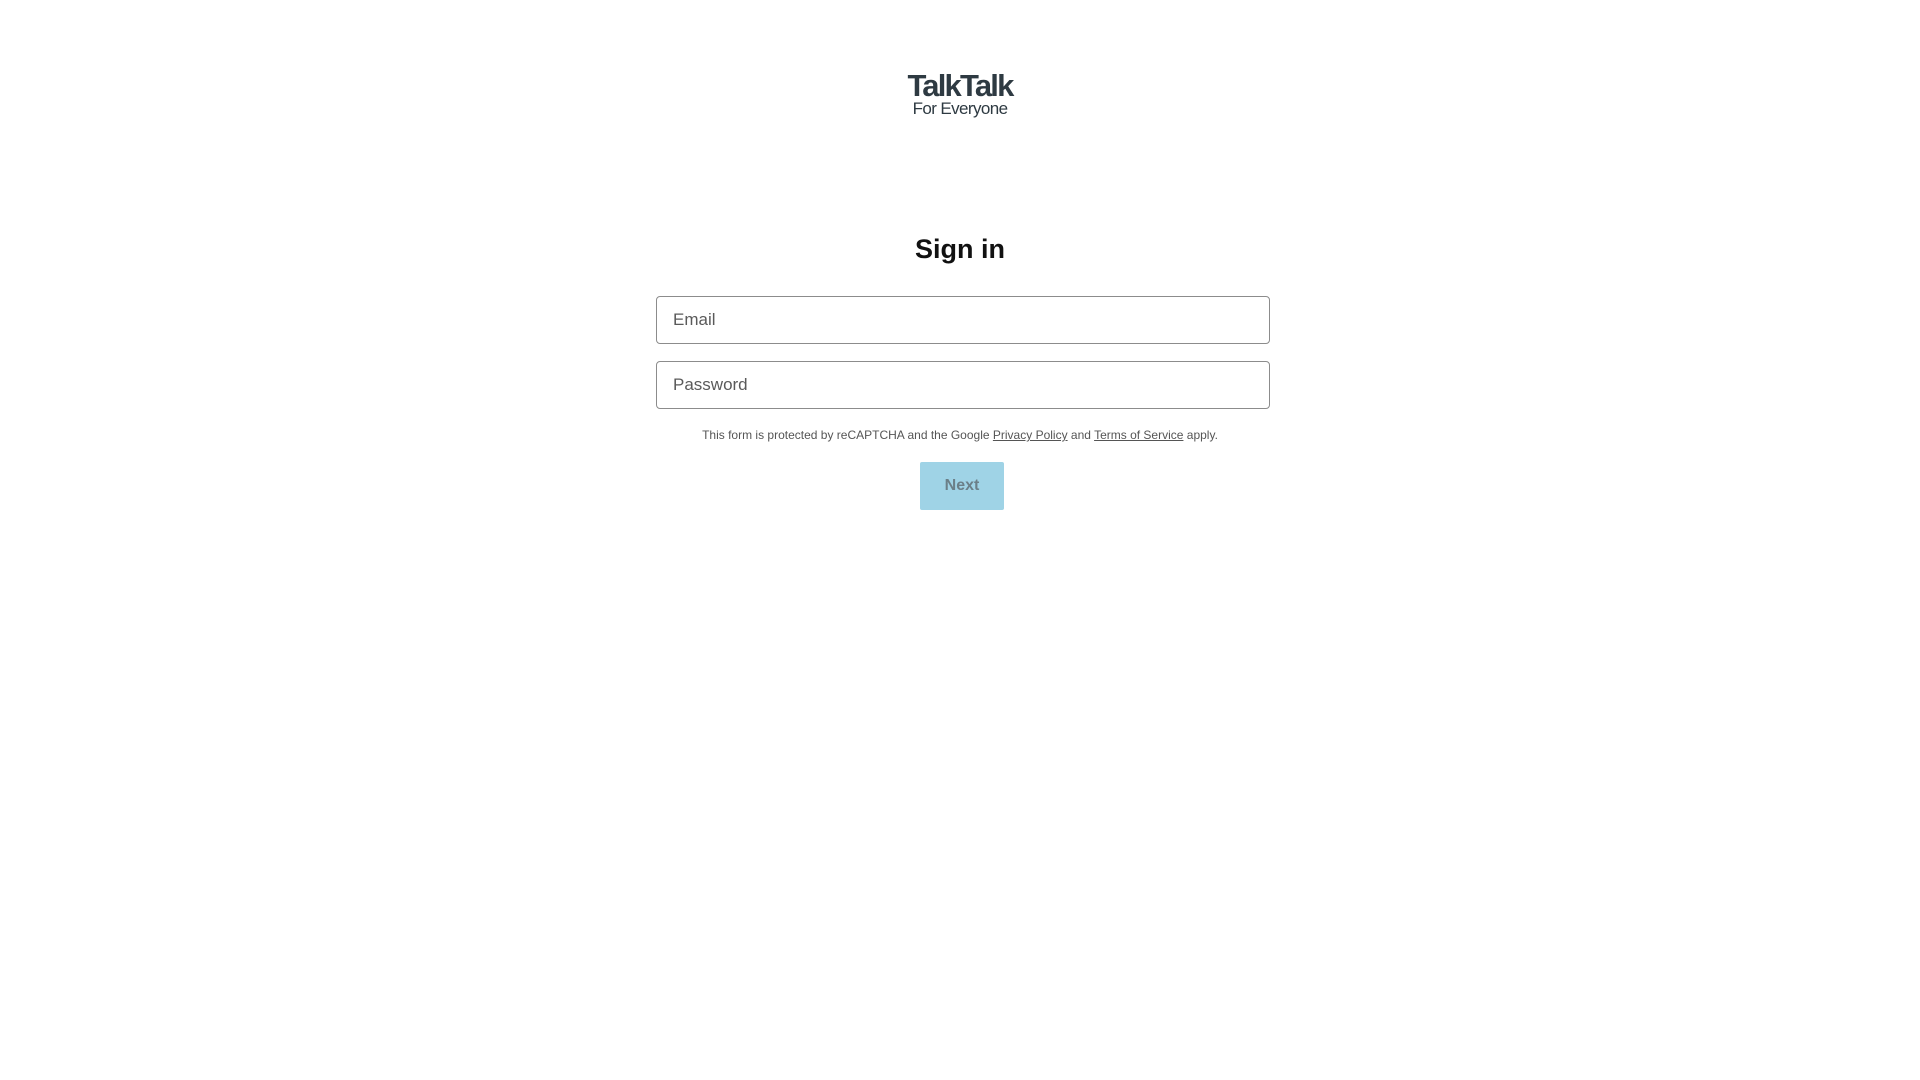  Describe the element at coordinates (1030, 435) in the screenshot. I see `privacy-policy-link: Privacy Policy` at that location.